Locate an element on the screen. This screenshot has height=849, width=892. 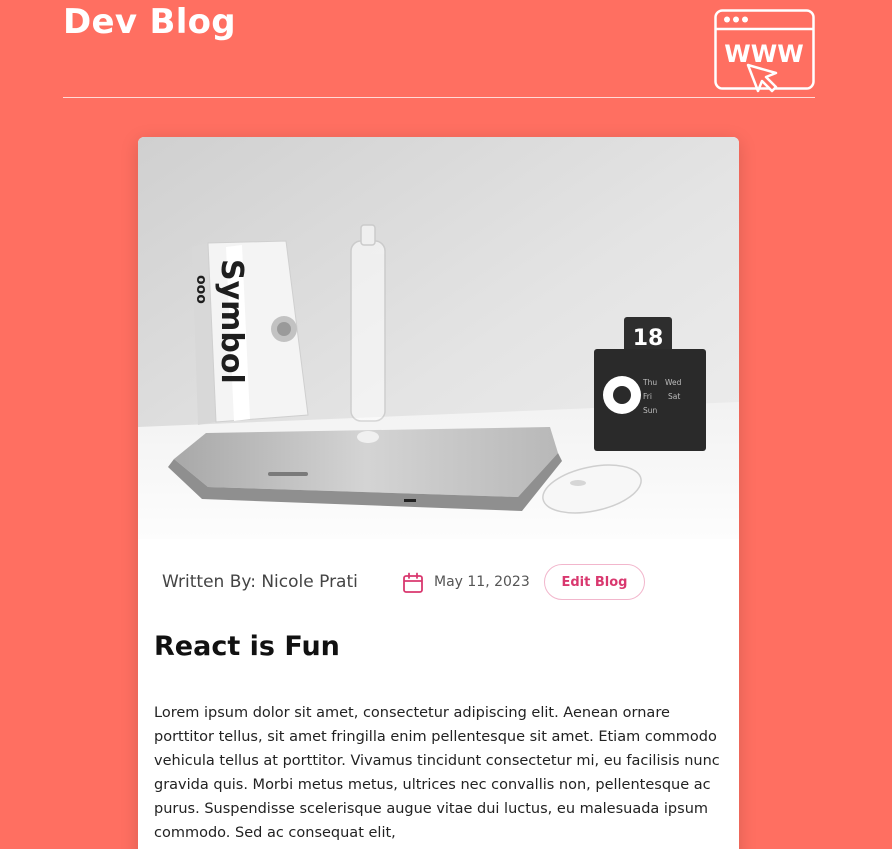
day-thu: Thu is located at coordinates (649, 382).